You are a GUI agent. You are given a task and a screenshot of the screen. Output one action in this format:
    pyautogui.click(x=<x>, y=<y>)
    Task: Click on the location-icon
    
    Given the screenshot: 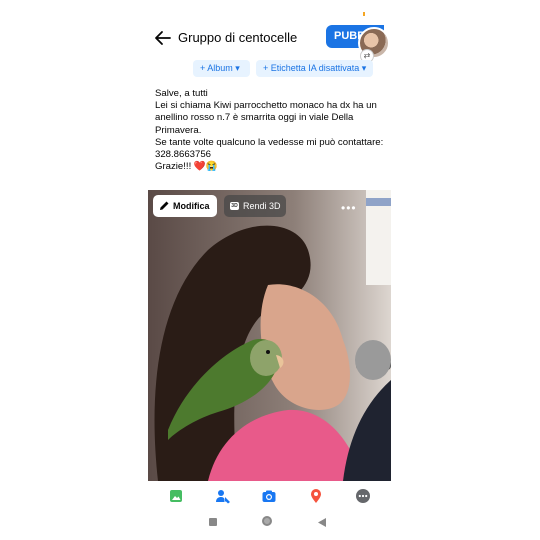 What is the action you would take?
    pyautogui.click(x=316, y=496)
    